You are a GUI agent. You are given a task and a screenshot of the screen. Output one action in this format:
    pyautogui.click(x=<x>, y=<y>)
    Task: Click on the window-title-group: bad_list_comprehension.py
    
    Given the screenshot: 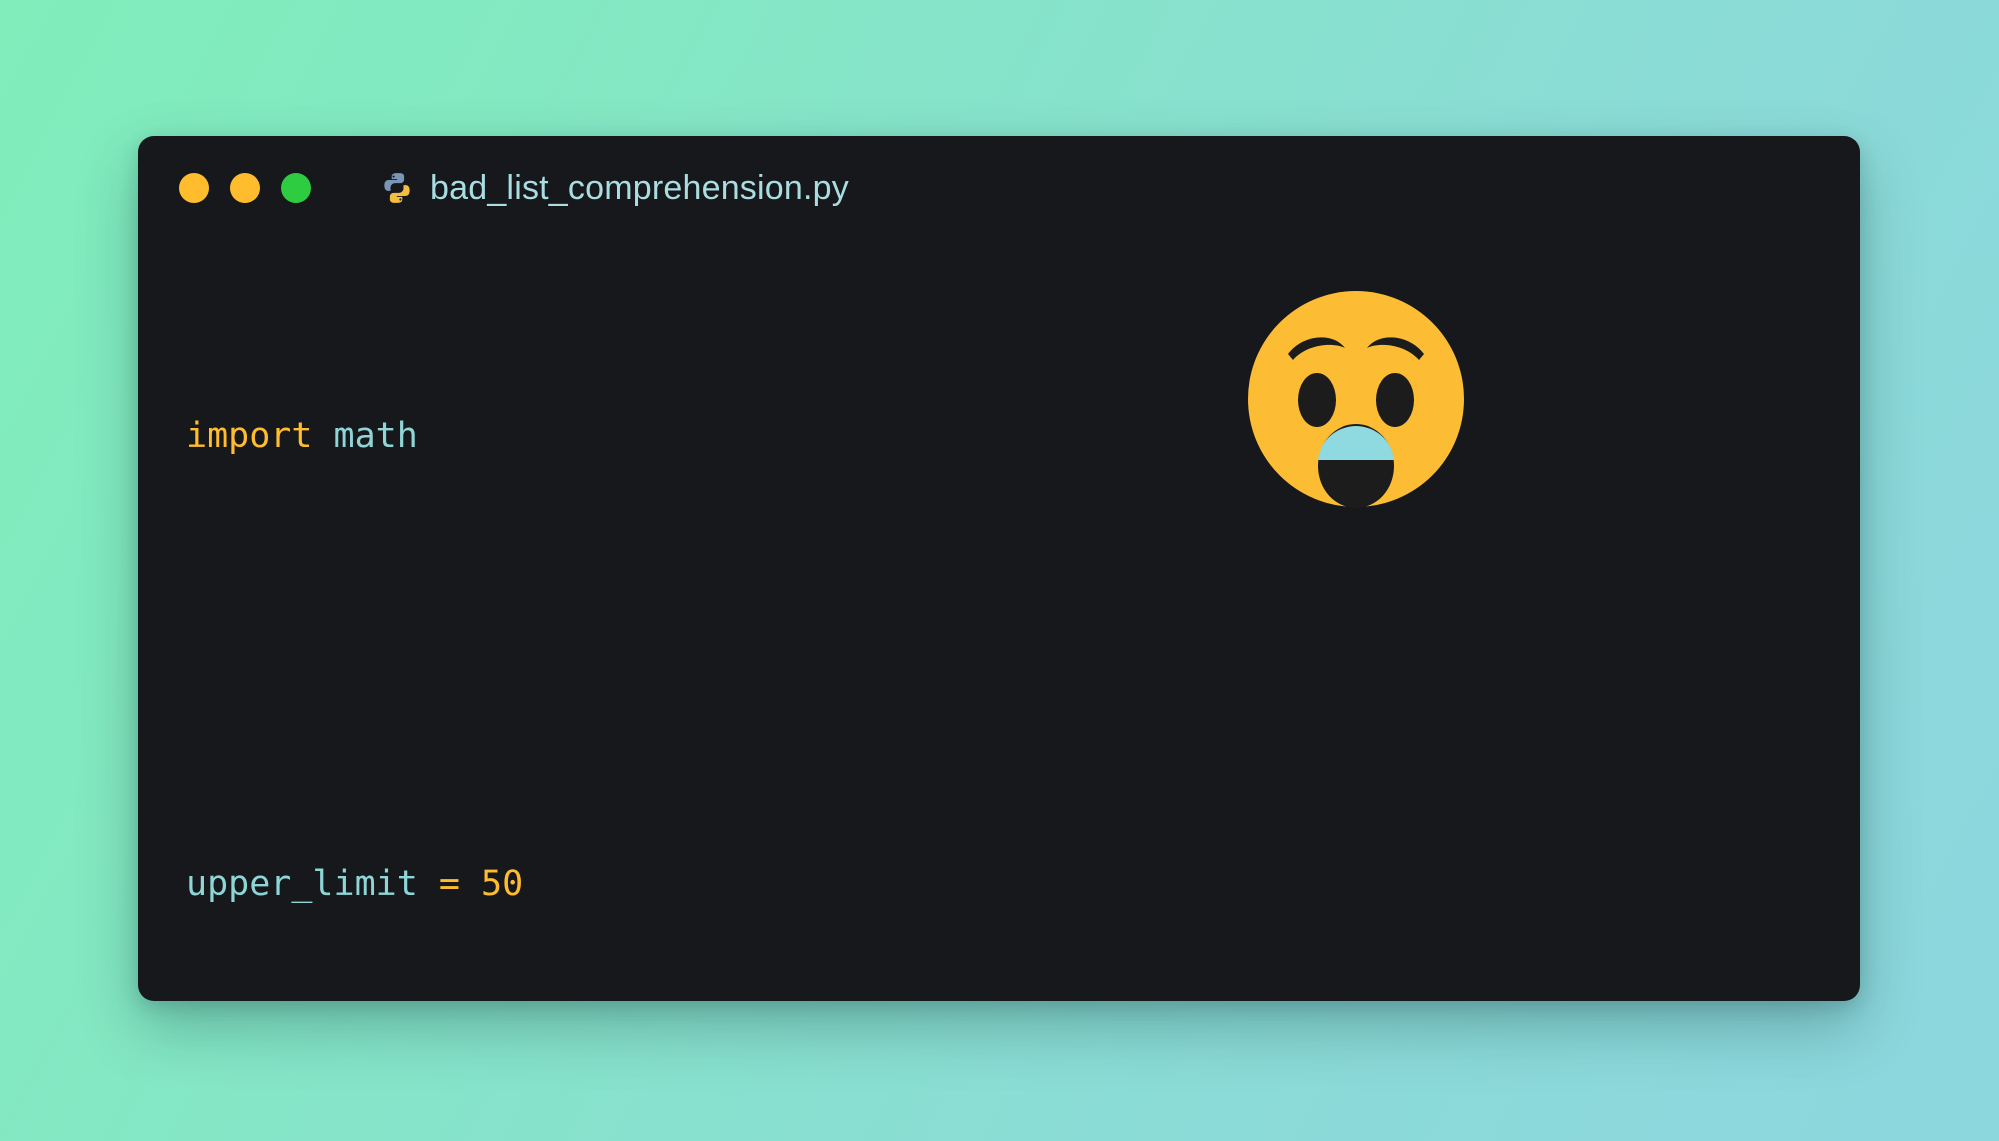 What is the action you would take?
    pyautogui.click(x=614, y=188)
    